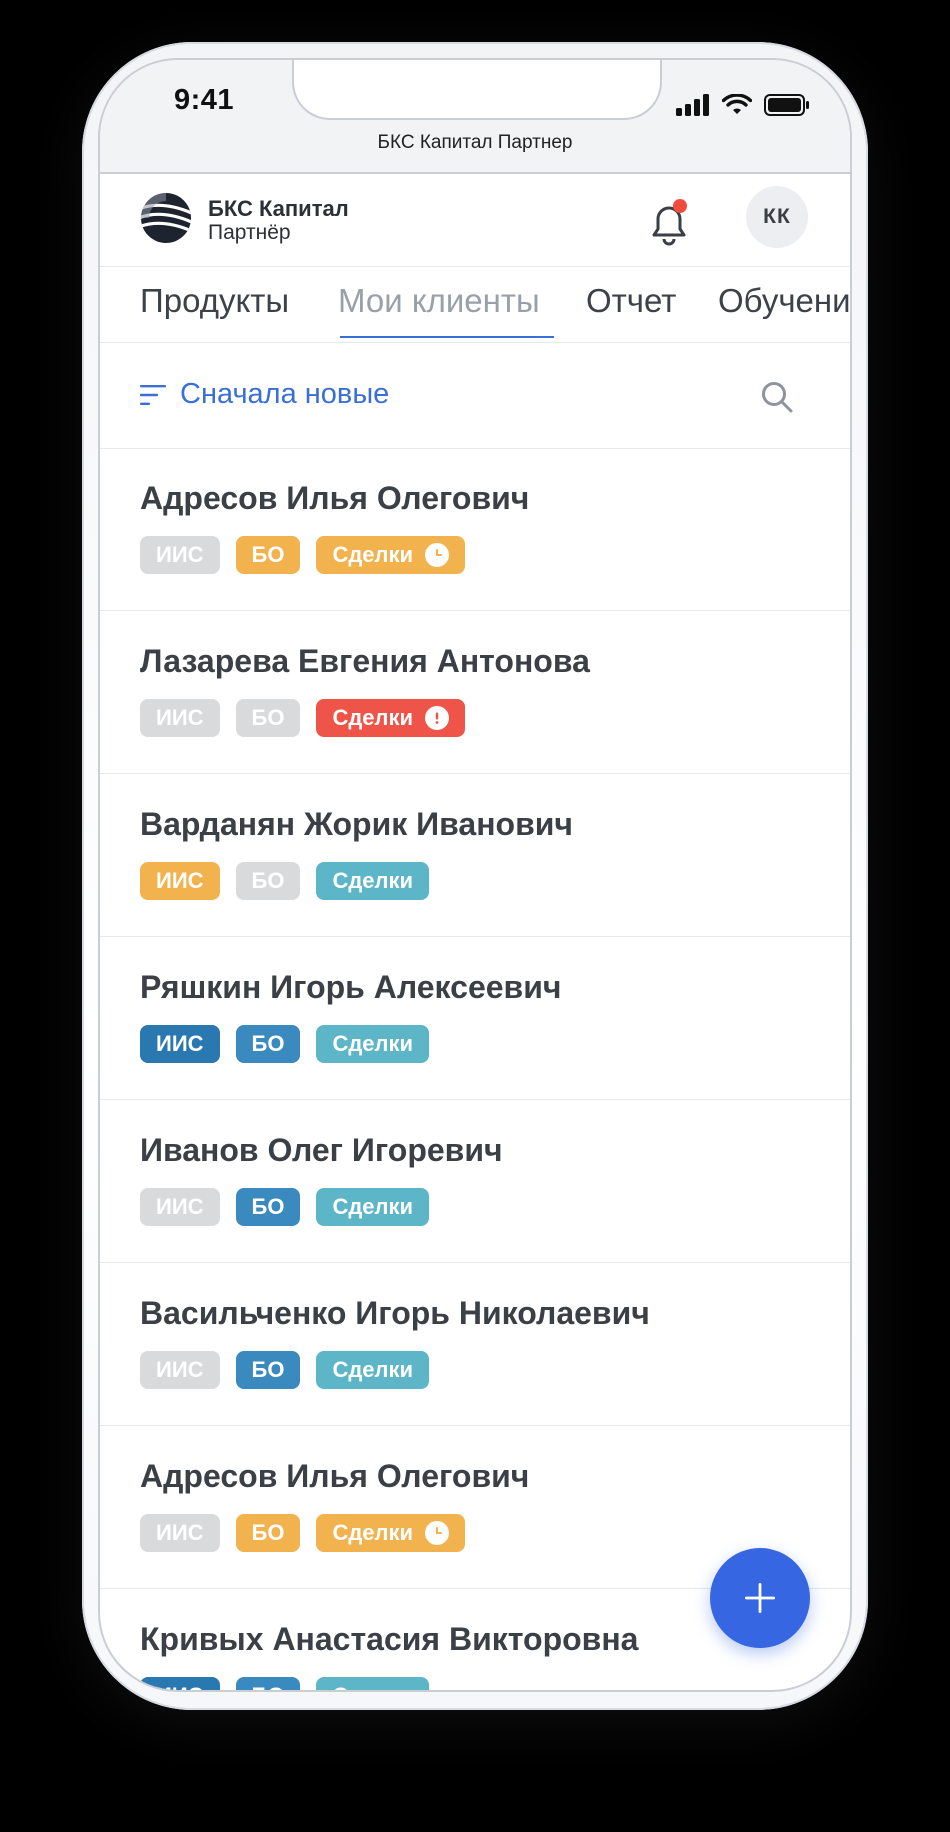 The image size is (950, 1832). I want to click on tab-report: Отчет, so click(631, 301).